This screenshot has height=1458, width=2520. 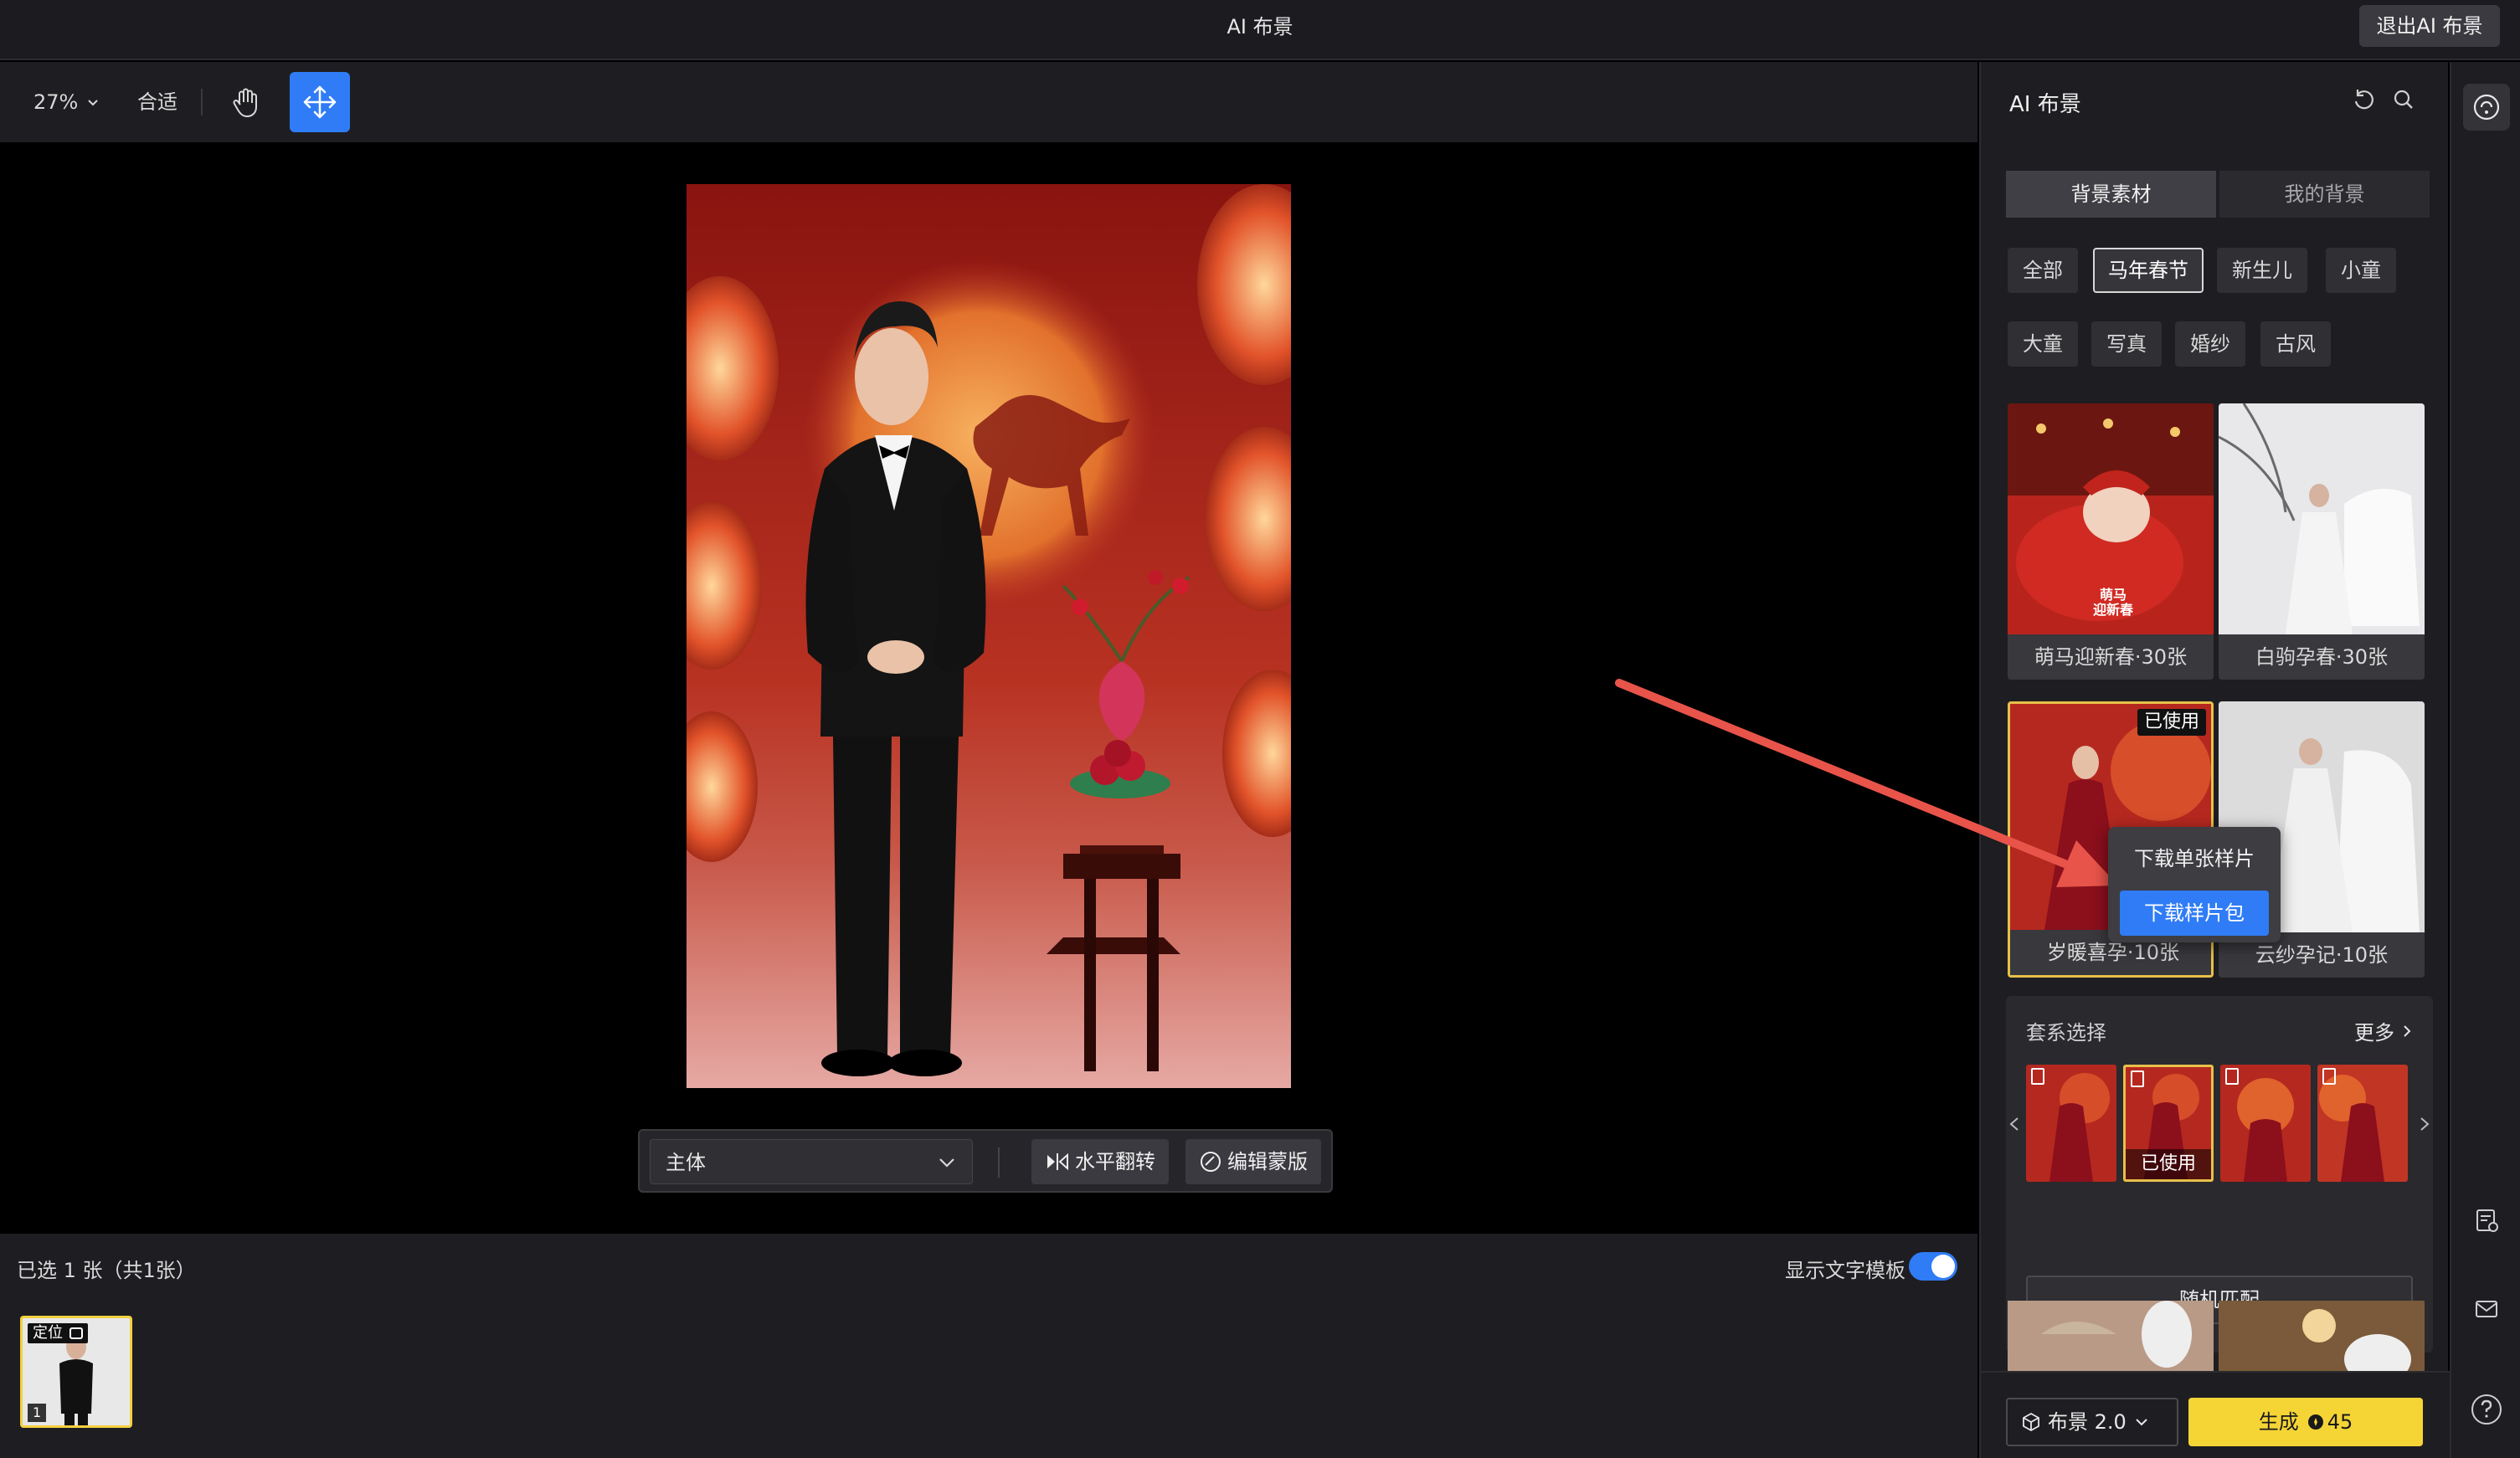 What do you see at coordinates (76, 1333) in the screenshot?
I see `locate-icon` at bounding box center [76, 1333].